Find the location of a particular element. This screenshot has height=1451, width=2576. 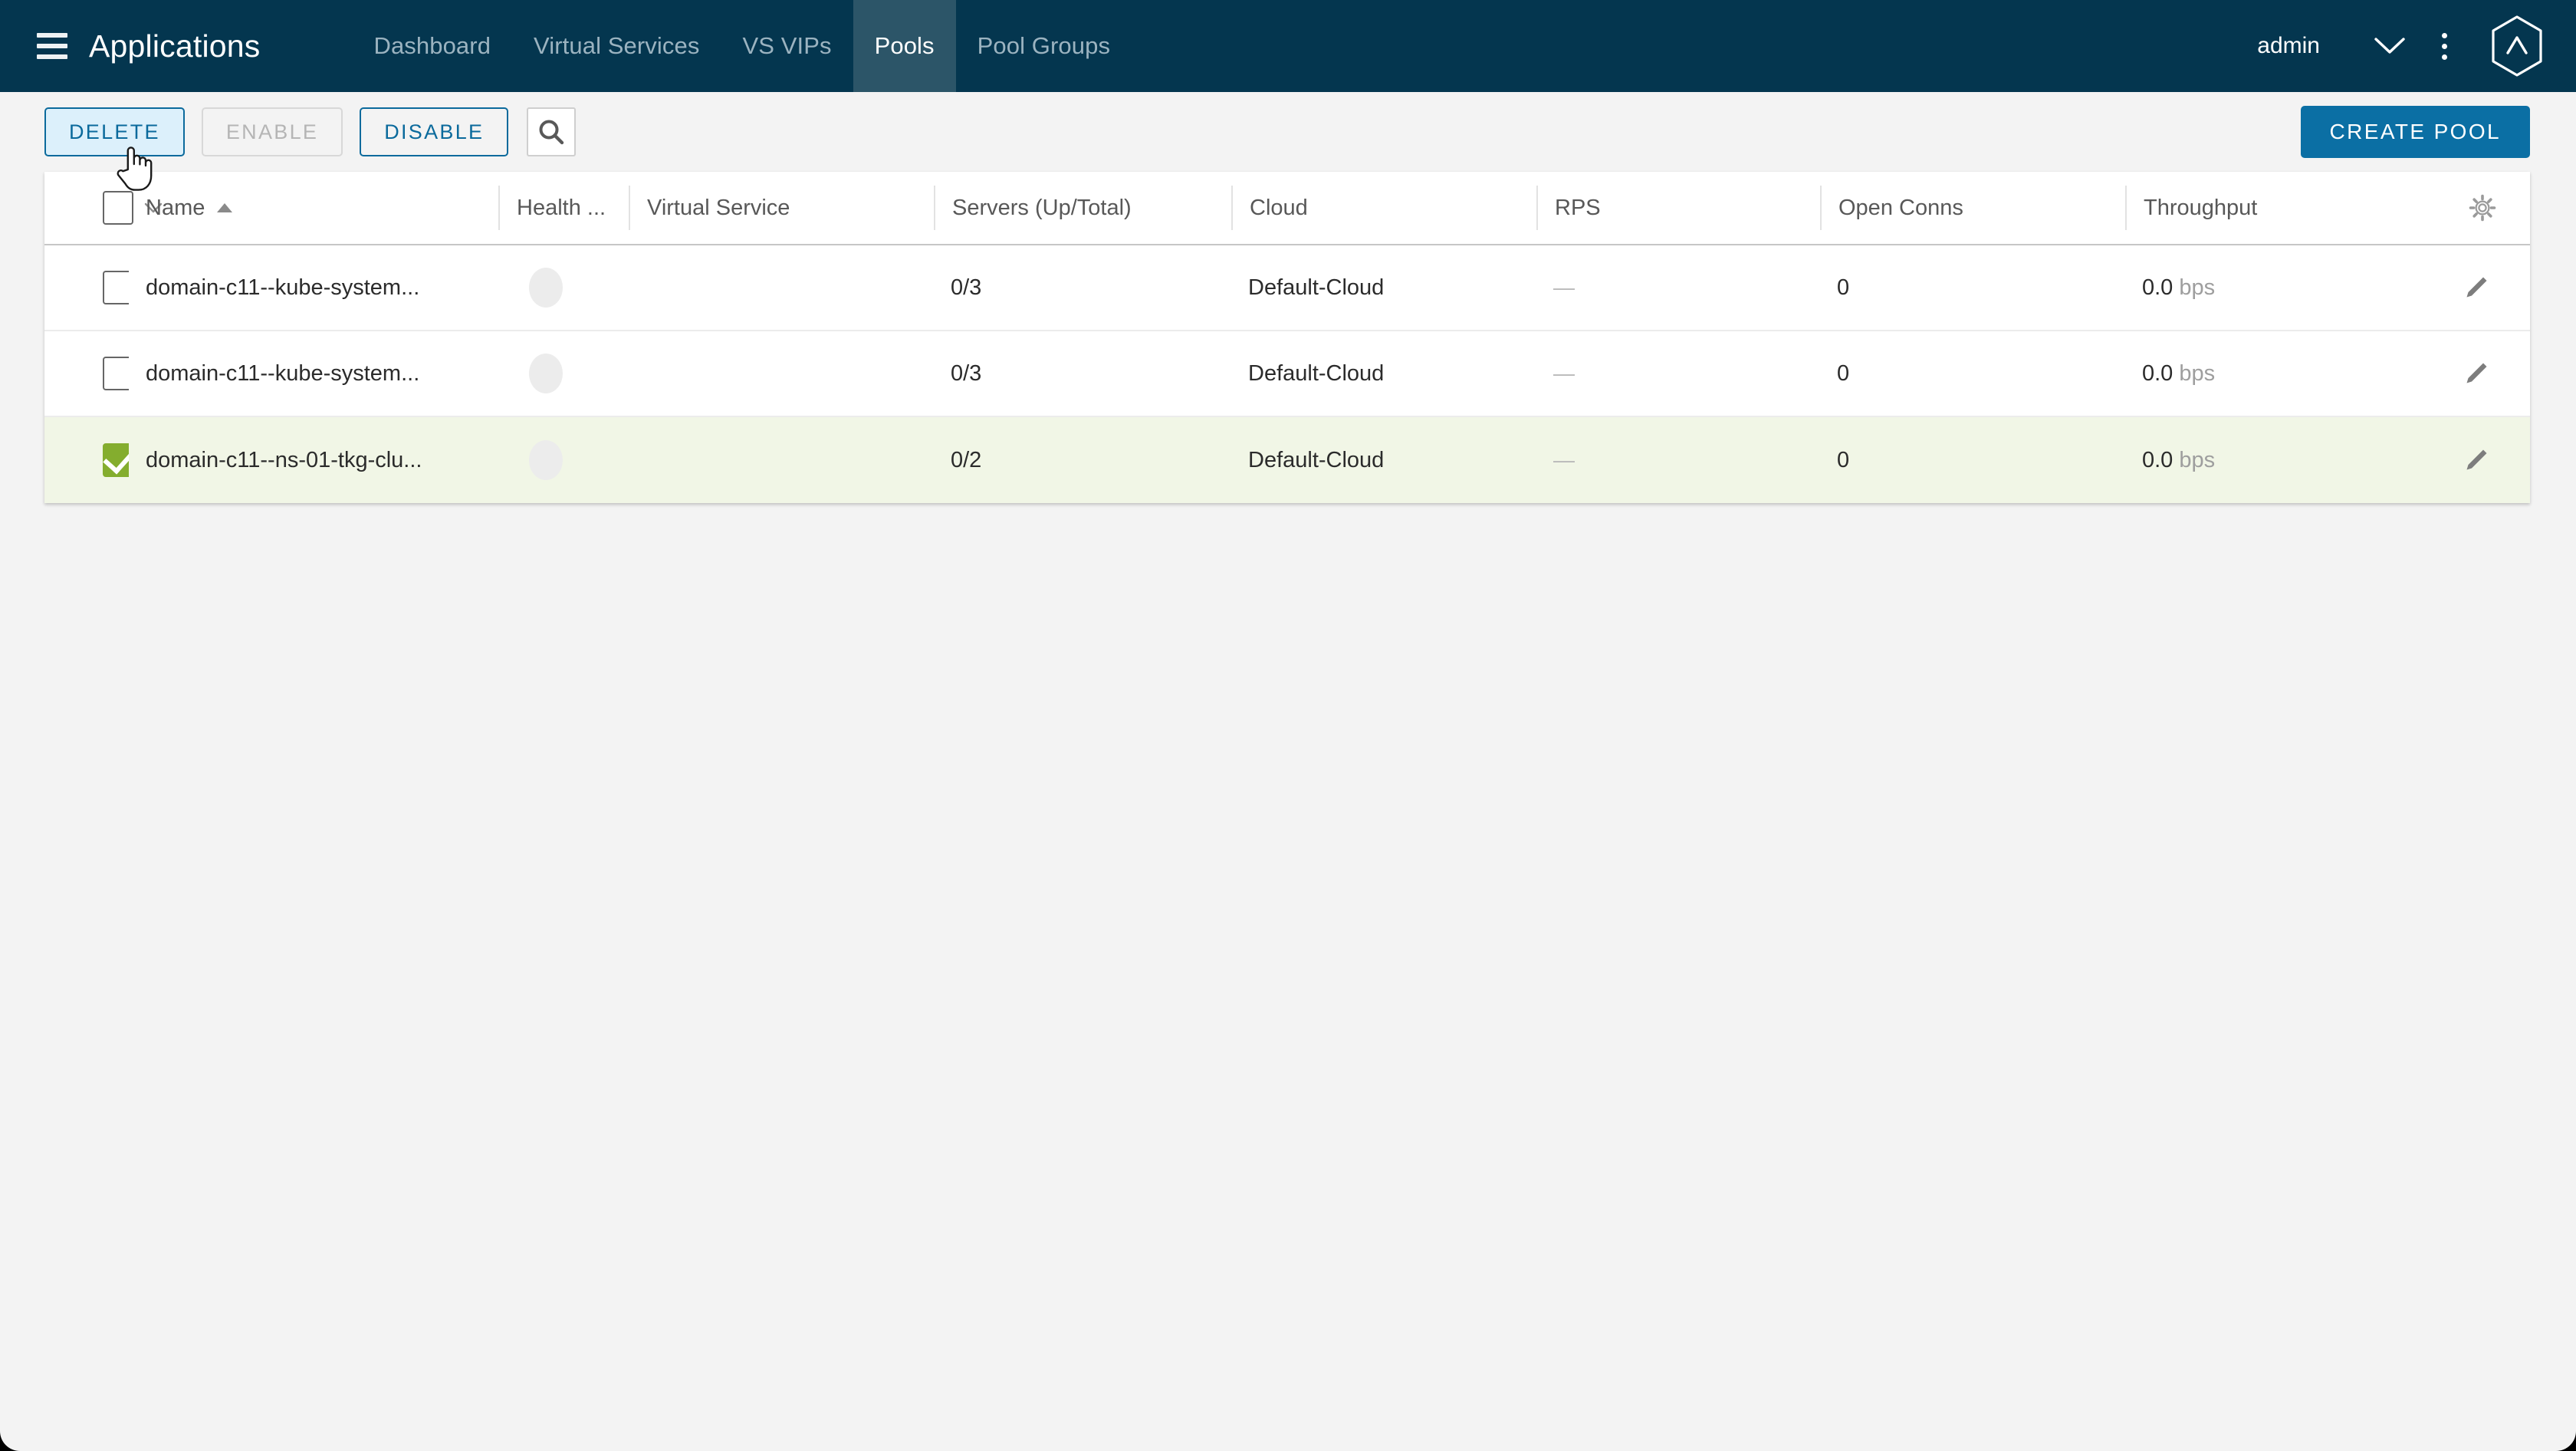

header-throughput: Throughput is located at coordinates (2280, 208).